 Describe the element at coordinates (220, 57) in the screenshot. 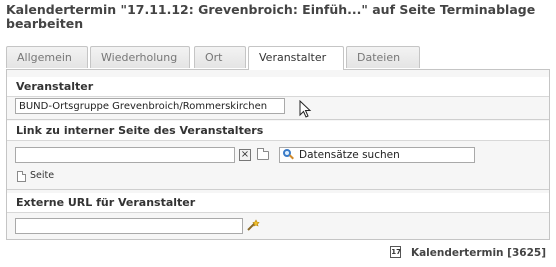

I see `tab-ort: Ort` at that location.